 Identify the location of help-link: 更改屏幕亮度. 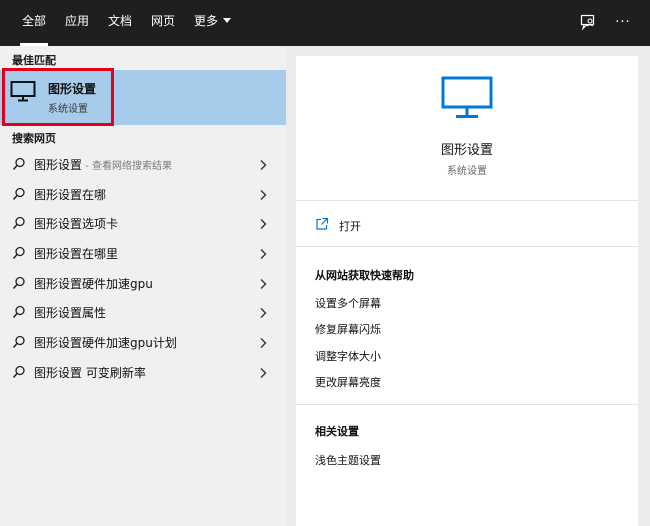
(348, 382).